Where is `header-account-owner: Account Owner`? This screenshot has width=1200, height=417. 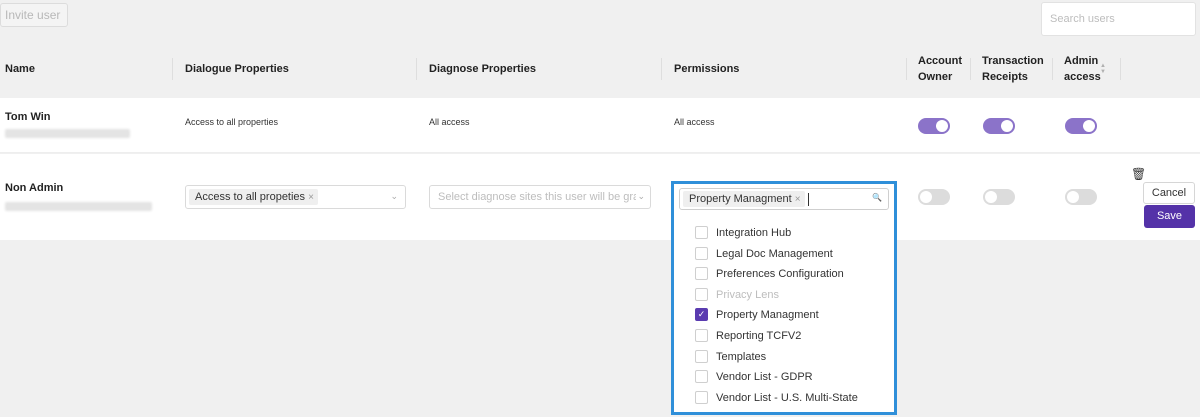
header-account-owner: Account Owner is located at coordinates (940, 69).